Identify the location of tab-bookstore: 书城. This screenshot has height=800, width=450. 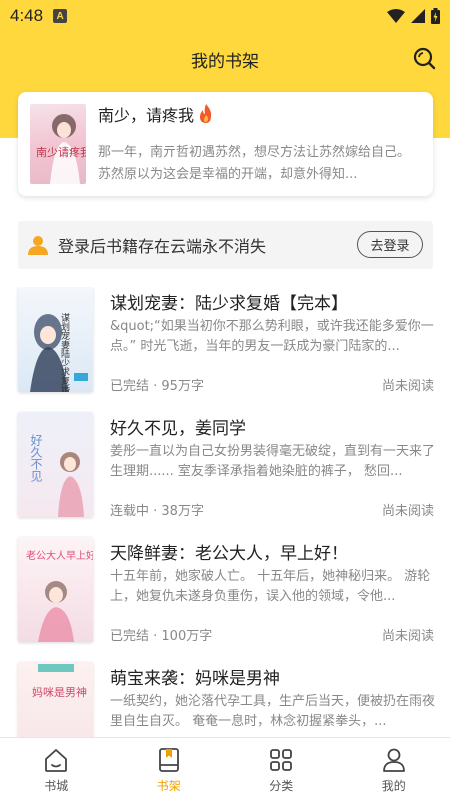
(56, 769).